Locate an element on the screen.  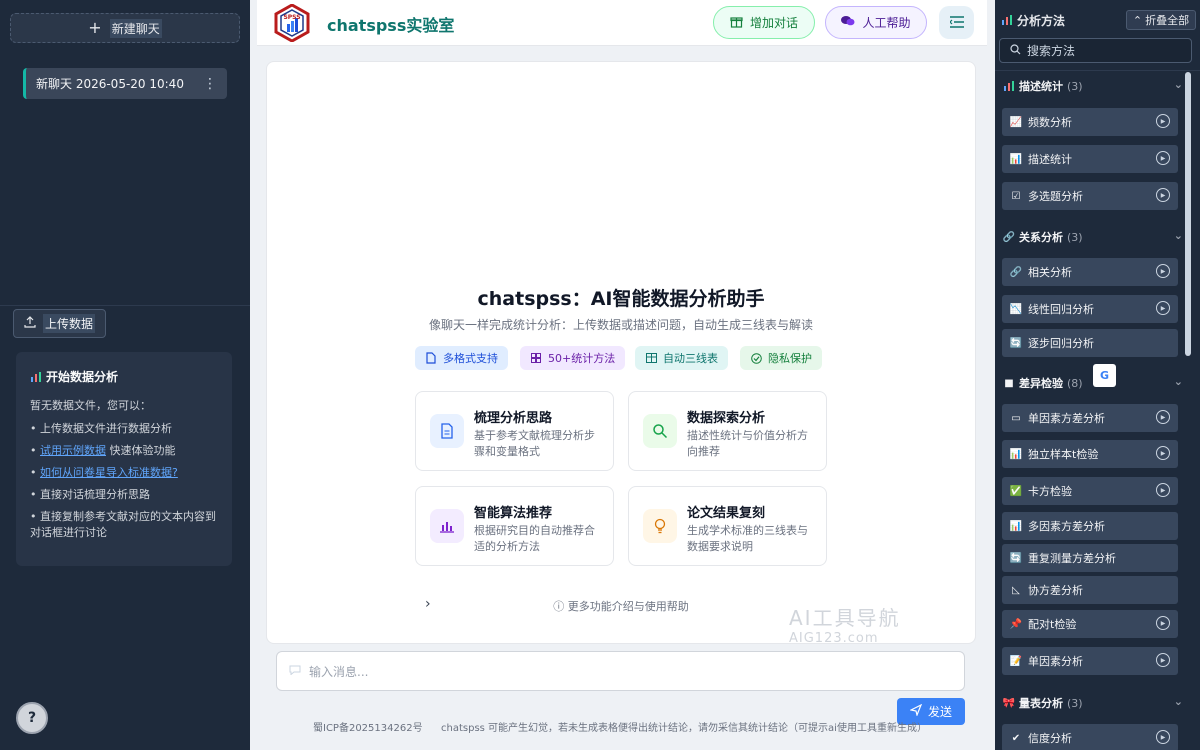
method-item: ✅ 卡方检验 ▶ is located at coordinates (1090, 491).